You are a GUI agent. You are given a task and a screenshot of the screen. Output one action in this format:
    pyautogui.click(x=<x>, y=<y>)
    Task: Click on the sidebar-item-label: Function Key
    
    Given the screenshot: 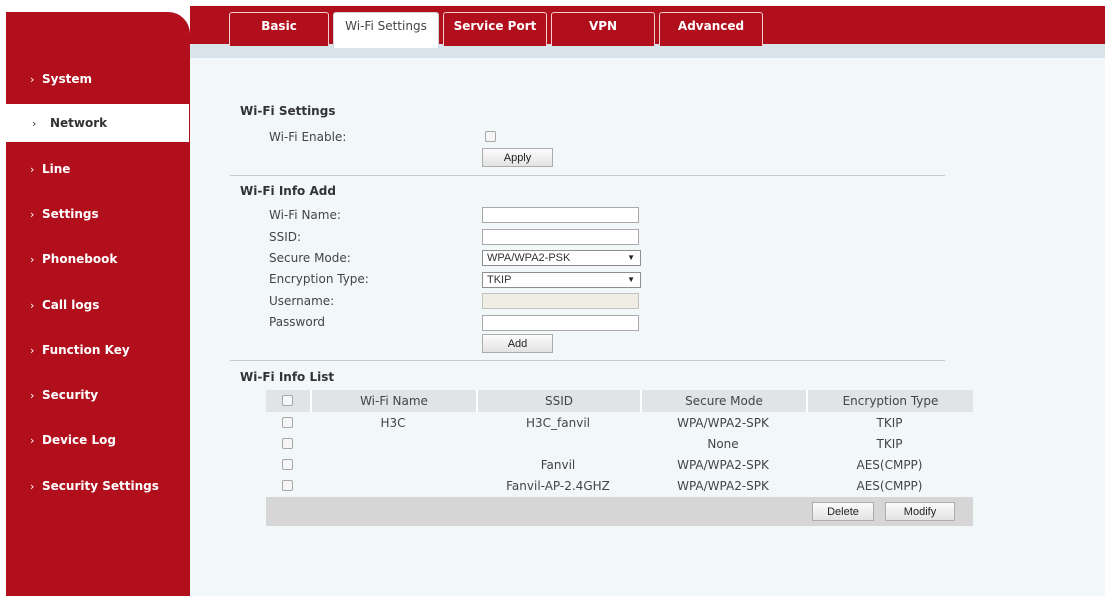 What is the action you would take?
    pyautogui.click(x=86, y=350)
    